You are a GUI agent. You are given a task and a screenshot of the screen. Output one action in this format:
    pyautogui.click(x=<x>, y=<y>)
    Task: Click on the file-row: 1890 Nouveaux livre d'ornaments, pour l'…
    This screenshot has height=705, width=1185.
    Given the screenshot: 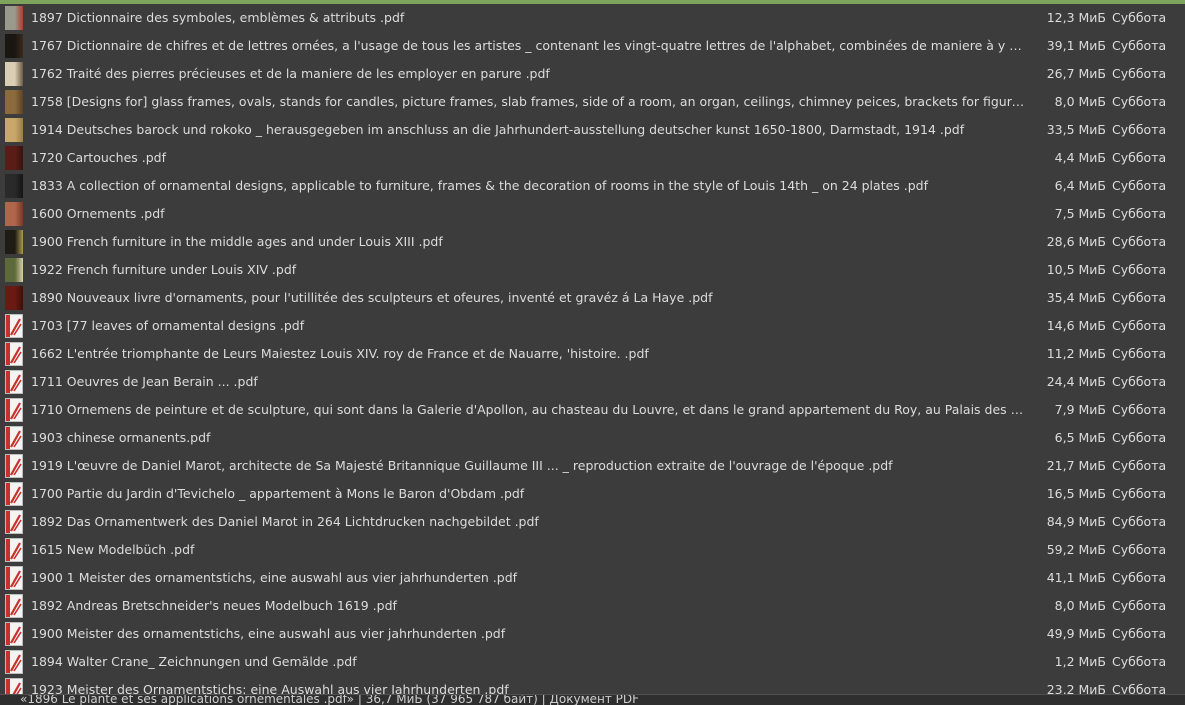 What is the action you would take?
    pyautogui.click(x=592, y=298)
    